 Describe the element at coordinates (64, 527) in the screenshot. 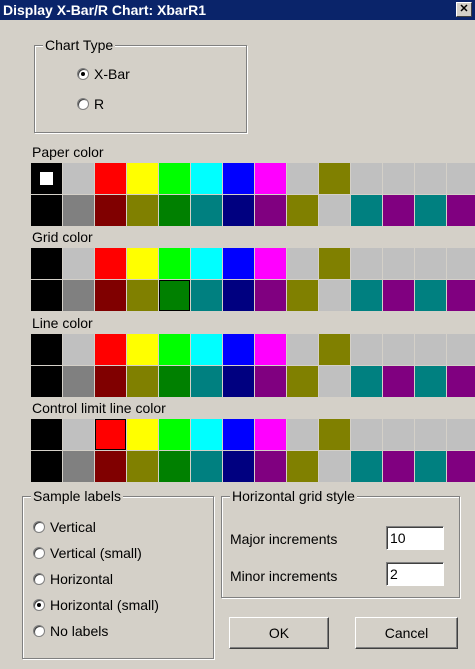

I see `sample-label-radio-vertical: Vertical` at that location.